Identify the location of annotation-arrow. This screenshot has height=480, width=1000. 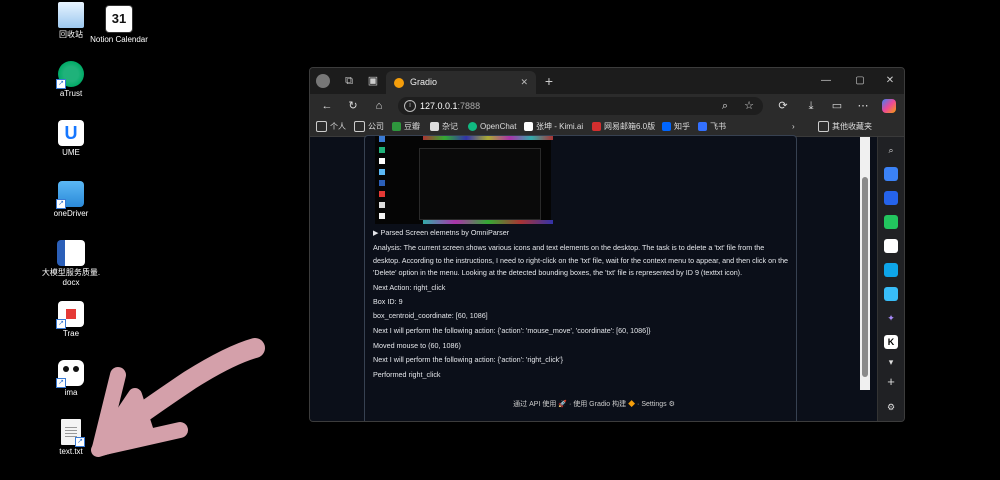
(178, 397).